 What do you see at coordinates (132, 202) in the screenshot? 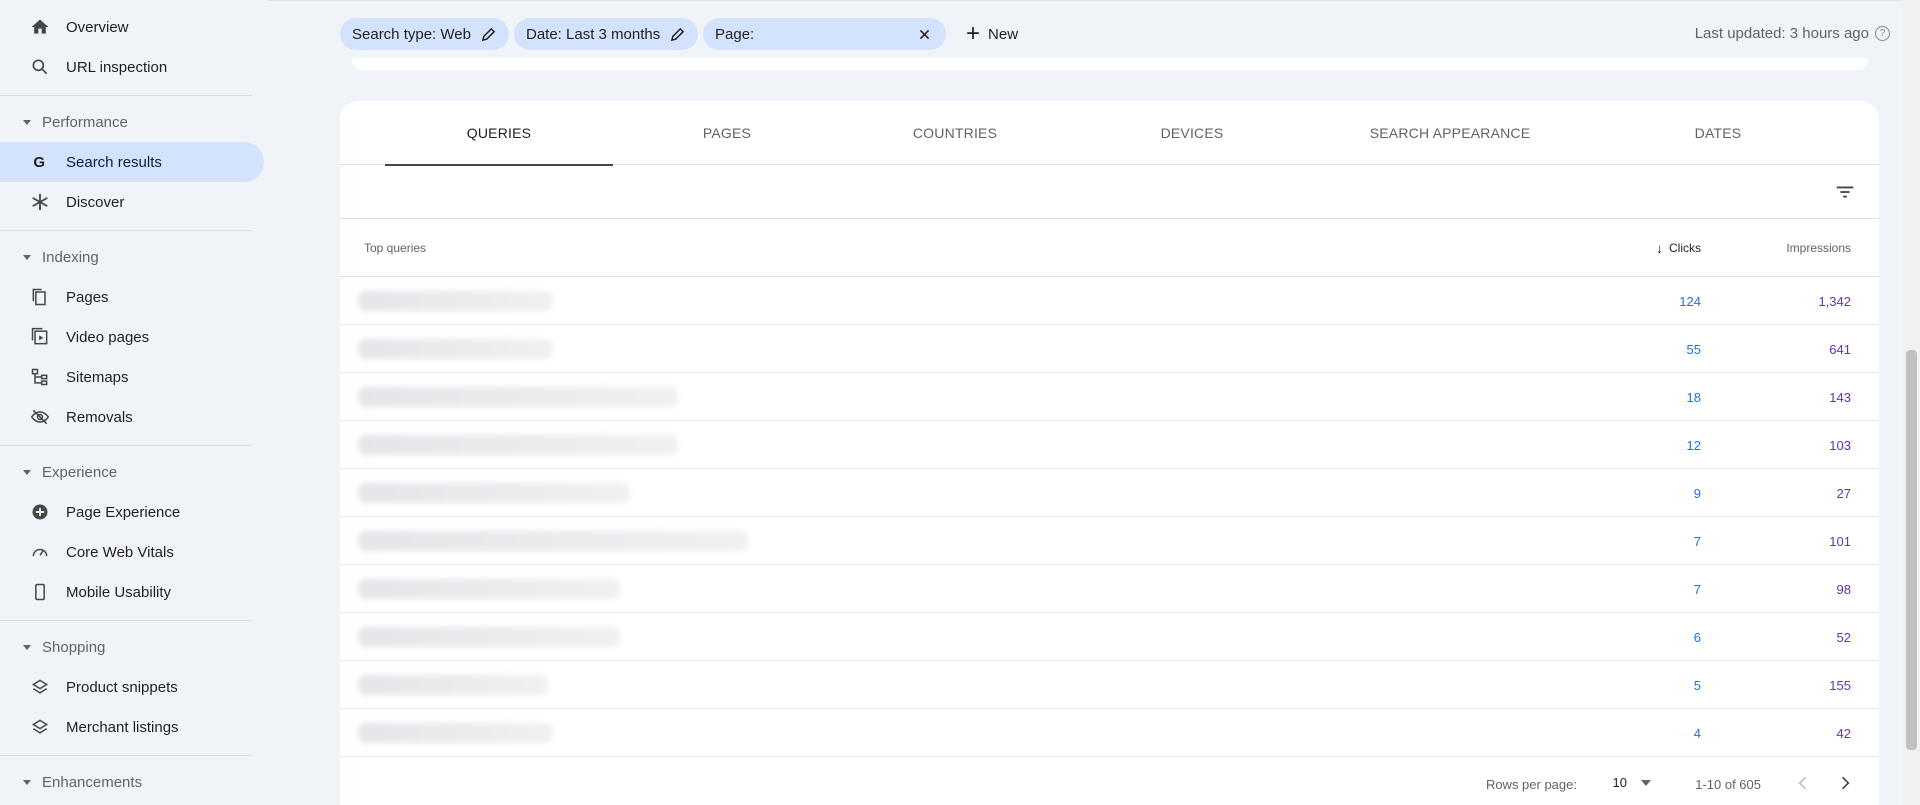
I see `sidebar-item-discover: Discover` at bounding box center [132, 202].